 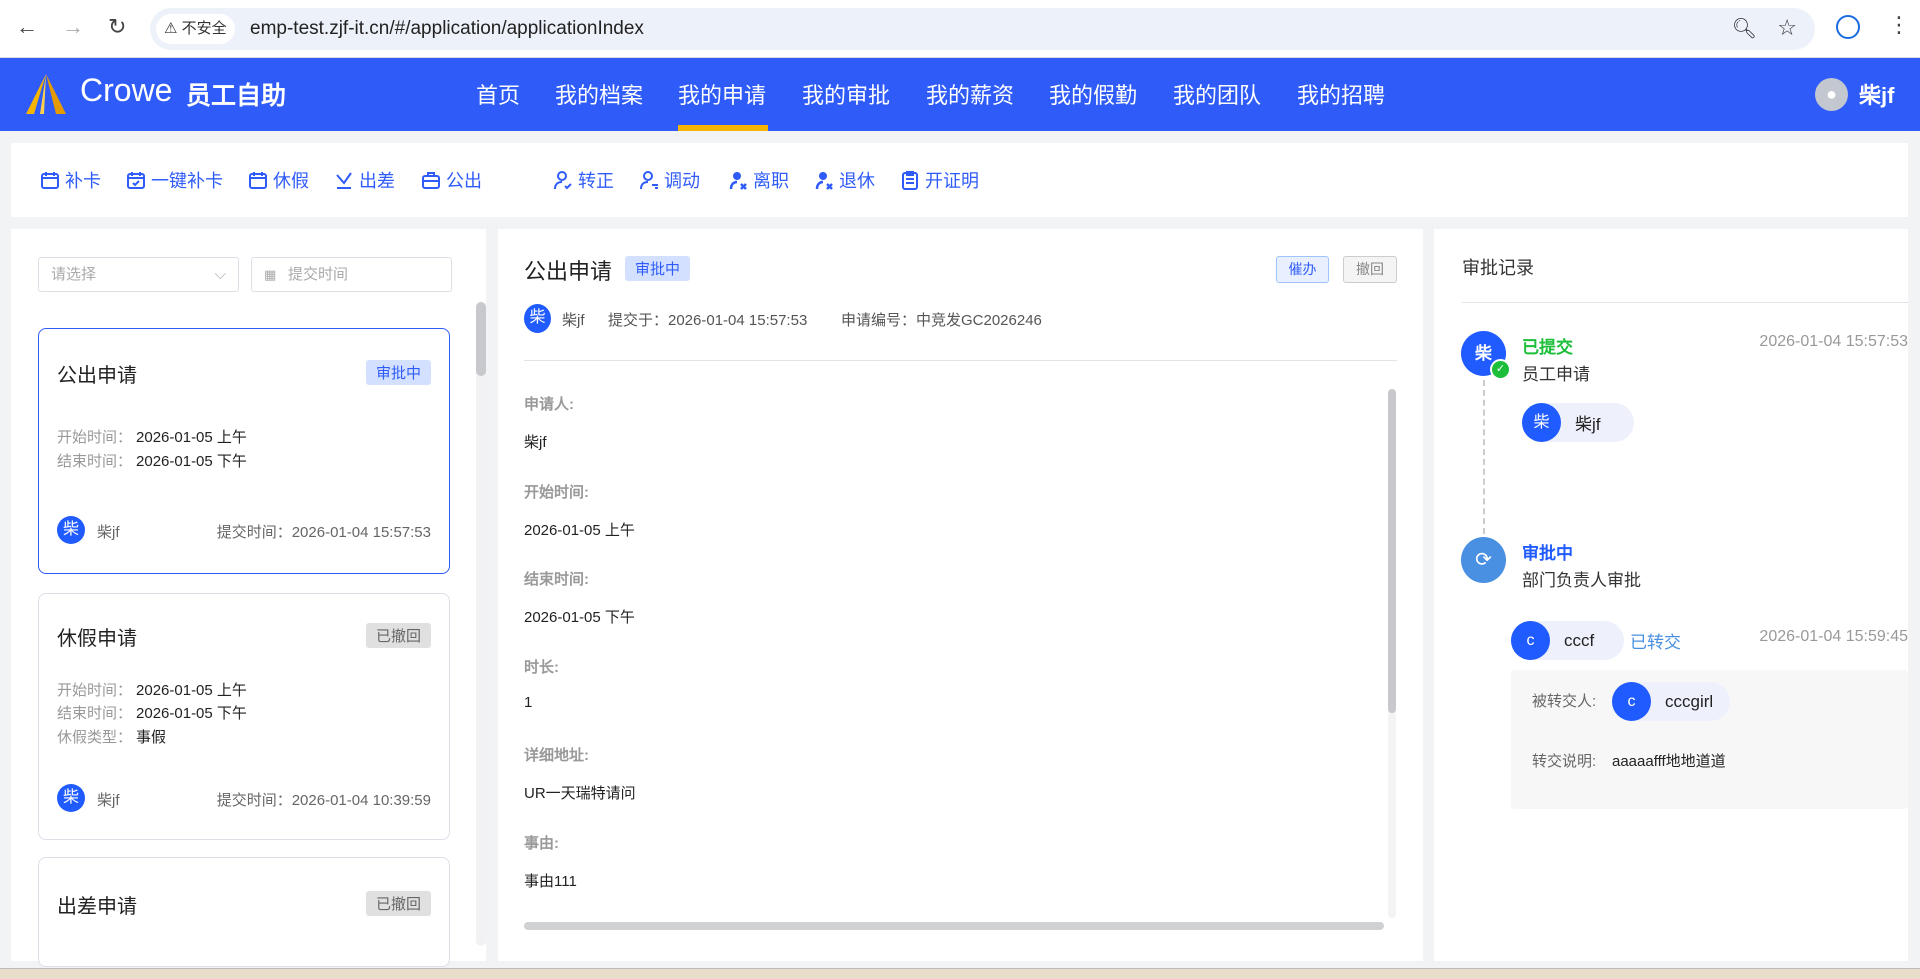 What do you see at coordinates (1689, 701) in the screenshot?
I see `chip-name: cccgirl` at bounding box center [1689, 701].